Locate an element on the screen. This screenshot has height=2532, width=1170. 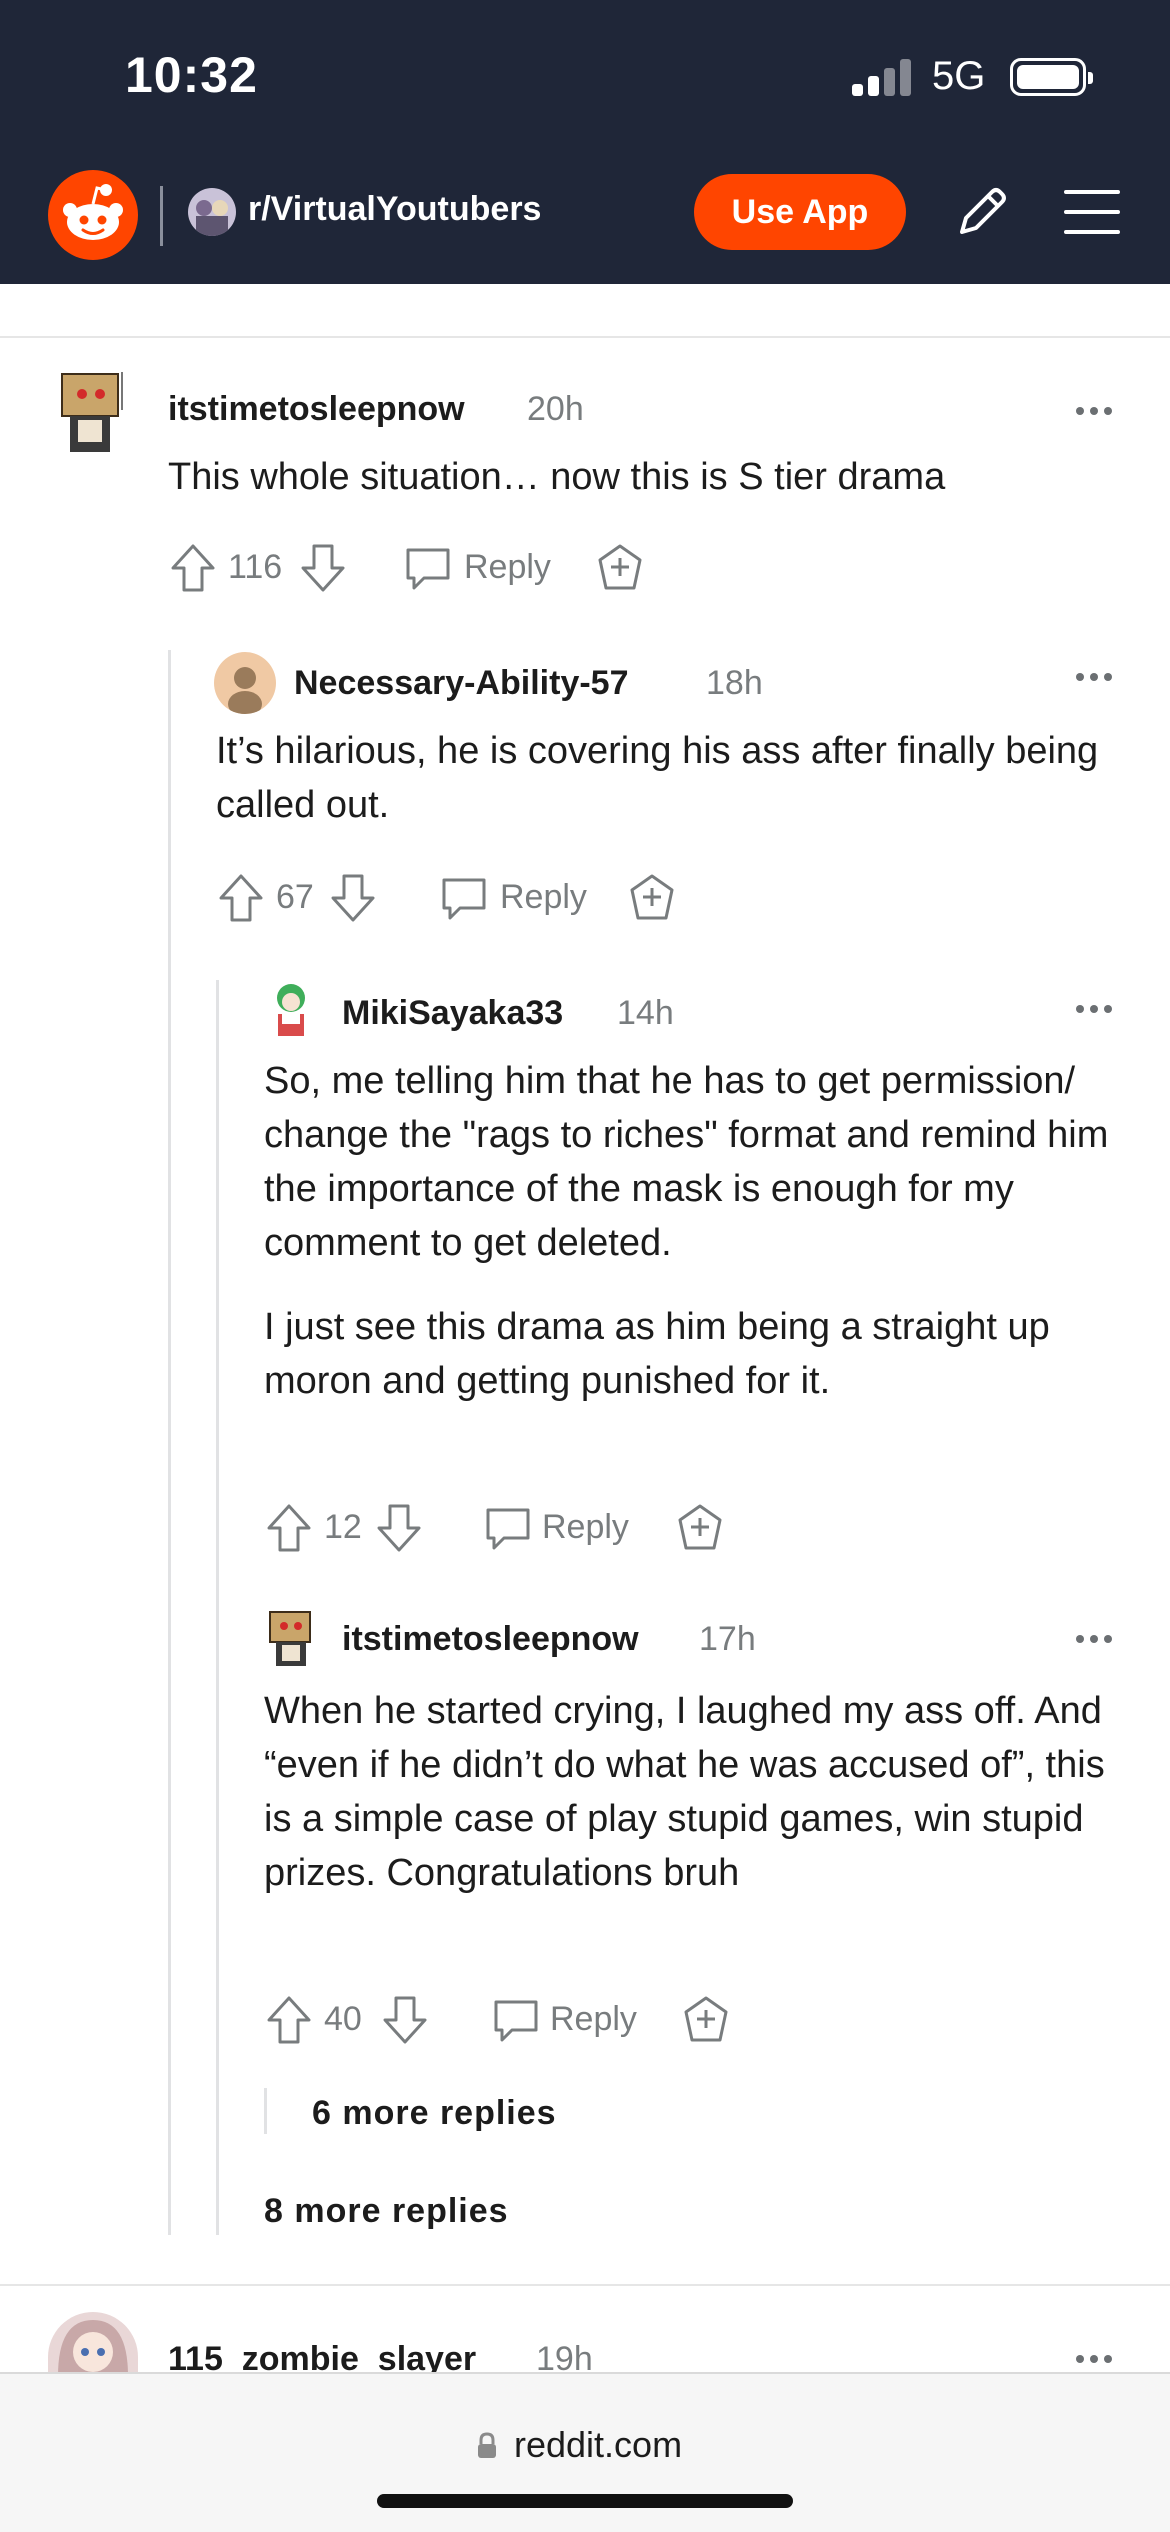
comment-username: MikiSayaka33 is located at coordinates (452, 1013).